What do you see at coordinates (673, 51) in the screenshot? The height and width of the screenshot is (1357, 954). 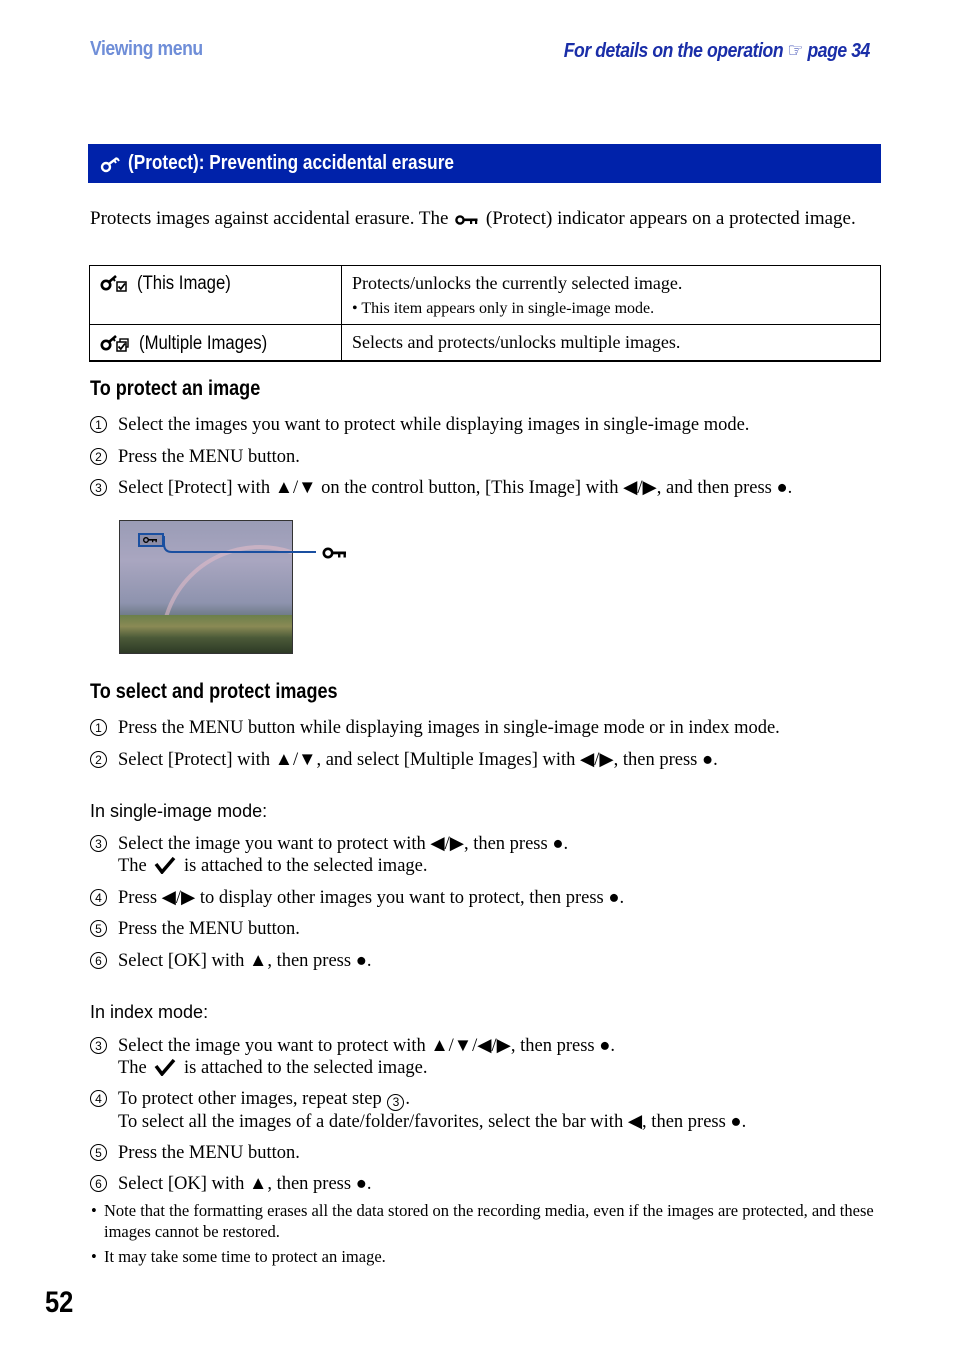 I see `reference-prefix: For details on the operation` at bounding box center [673, 51].